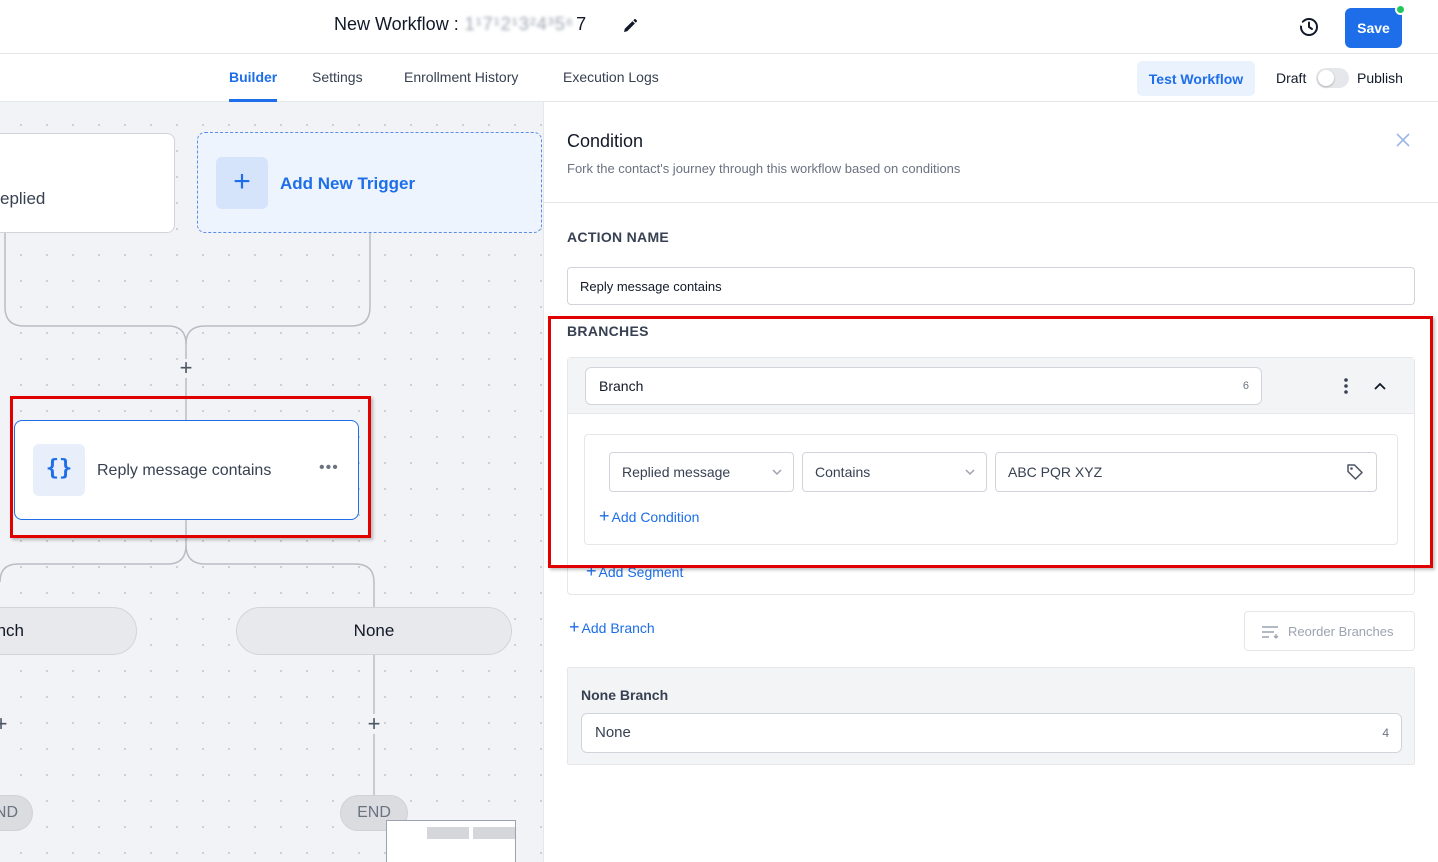 This screenshot has width=1438, height=862. I want to click on condition-value: ABC PQR XYZ, so click(1055, 472).